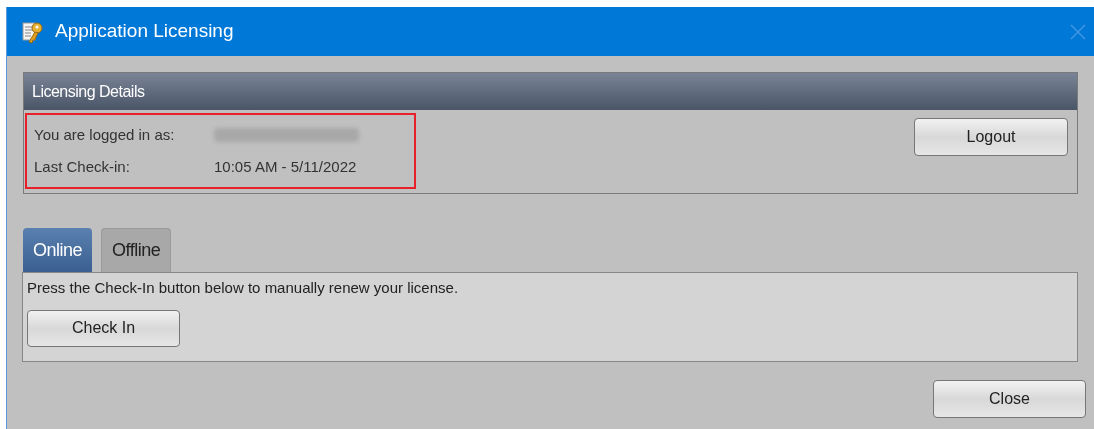 This screenshot has width=1094, height=429. I want to click on tab: Offline, so click(136, 250).